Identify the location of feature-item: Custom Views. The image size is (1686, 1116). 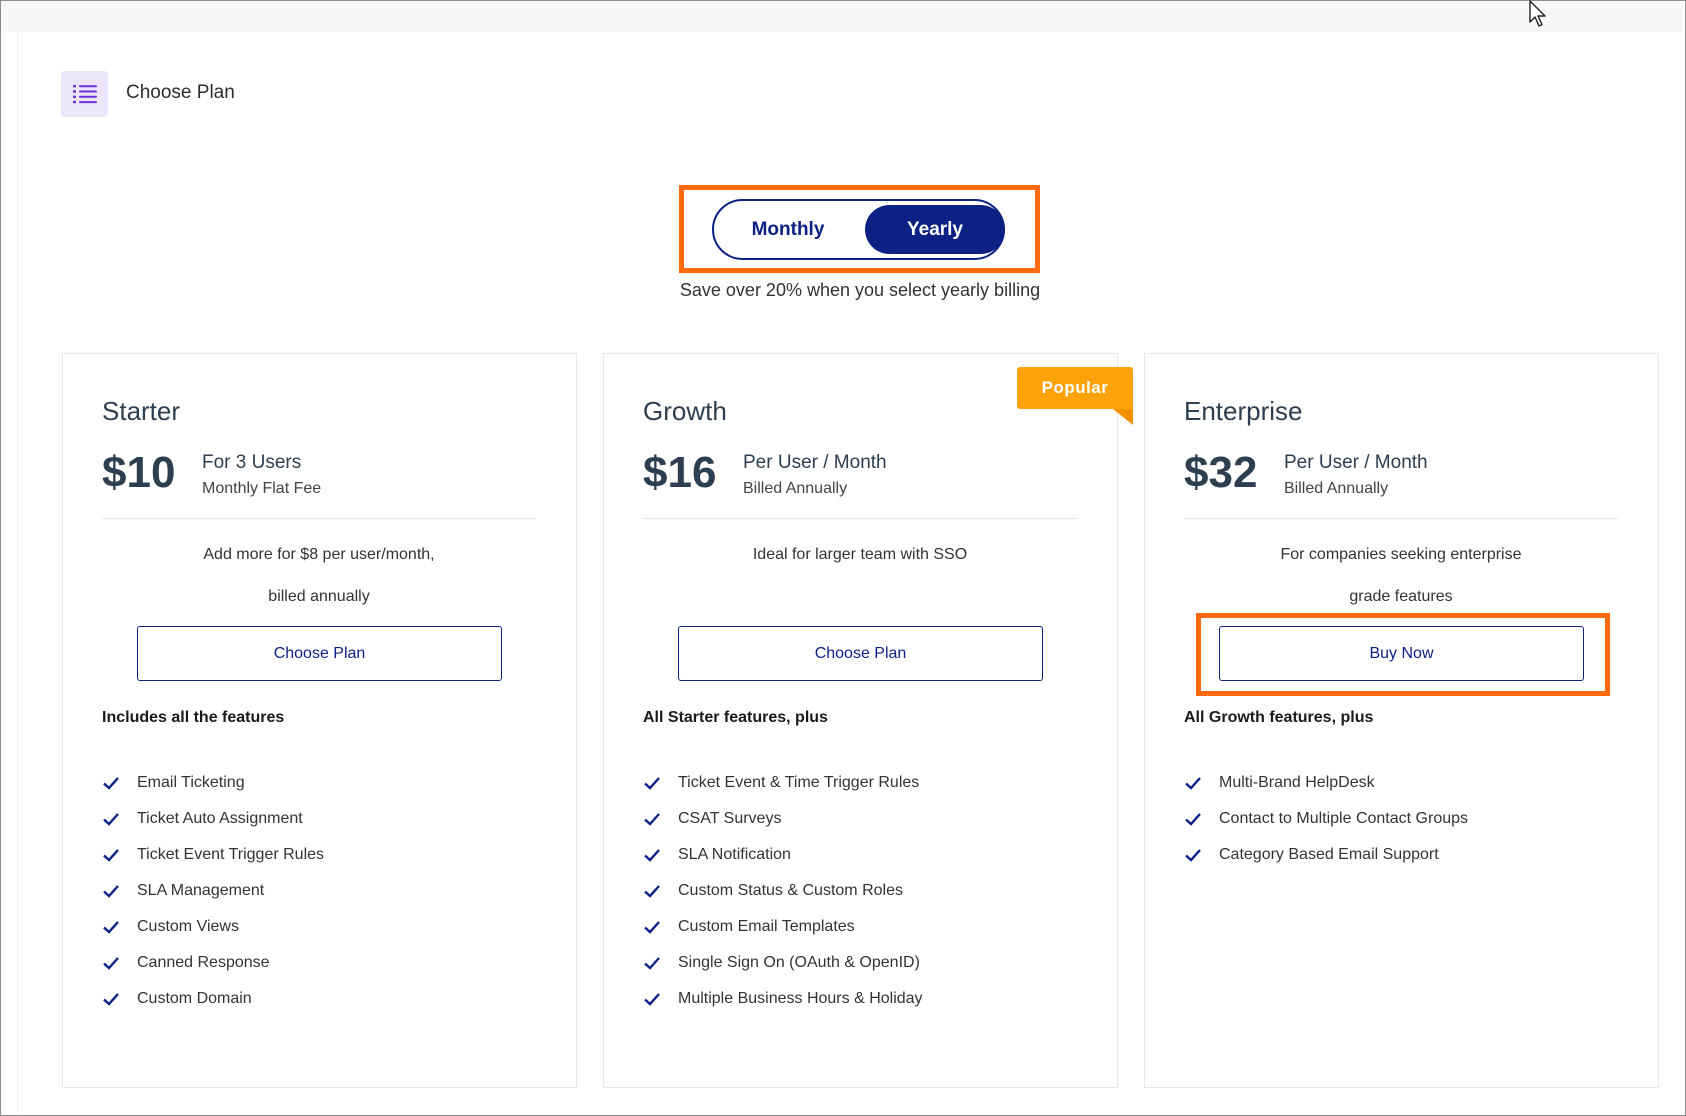
(213, 927).